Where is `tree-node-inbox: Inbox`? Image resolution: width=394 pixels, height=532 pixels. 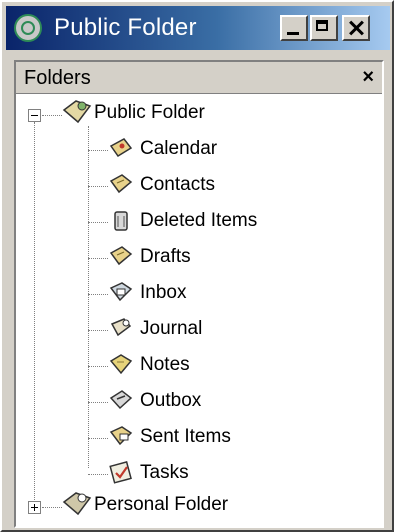
tree-node-inbox: Inbox is located at coordinates (196, 293).